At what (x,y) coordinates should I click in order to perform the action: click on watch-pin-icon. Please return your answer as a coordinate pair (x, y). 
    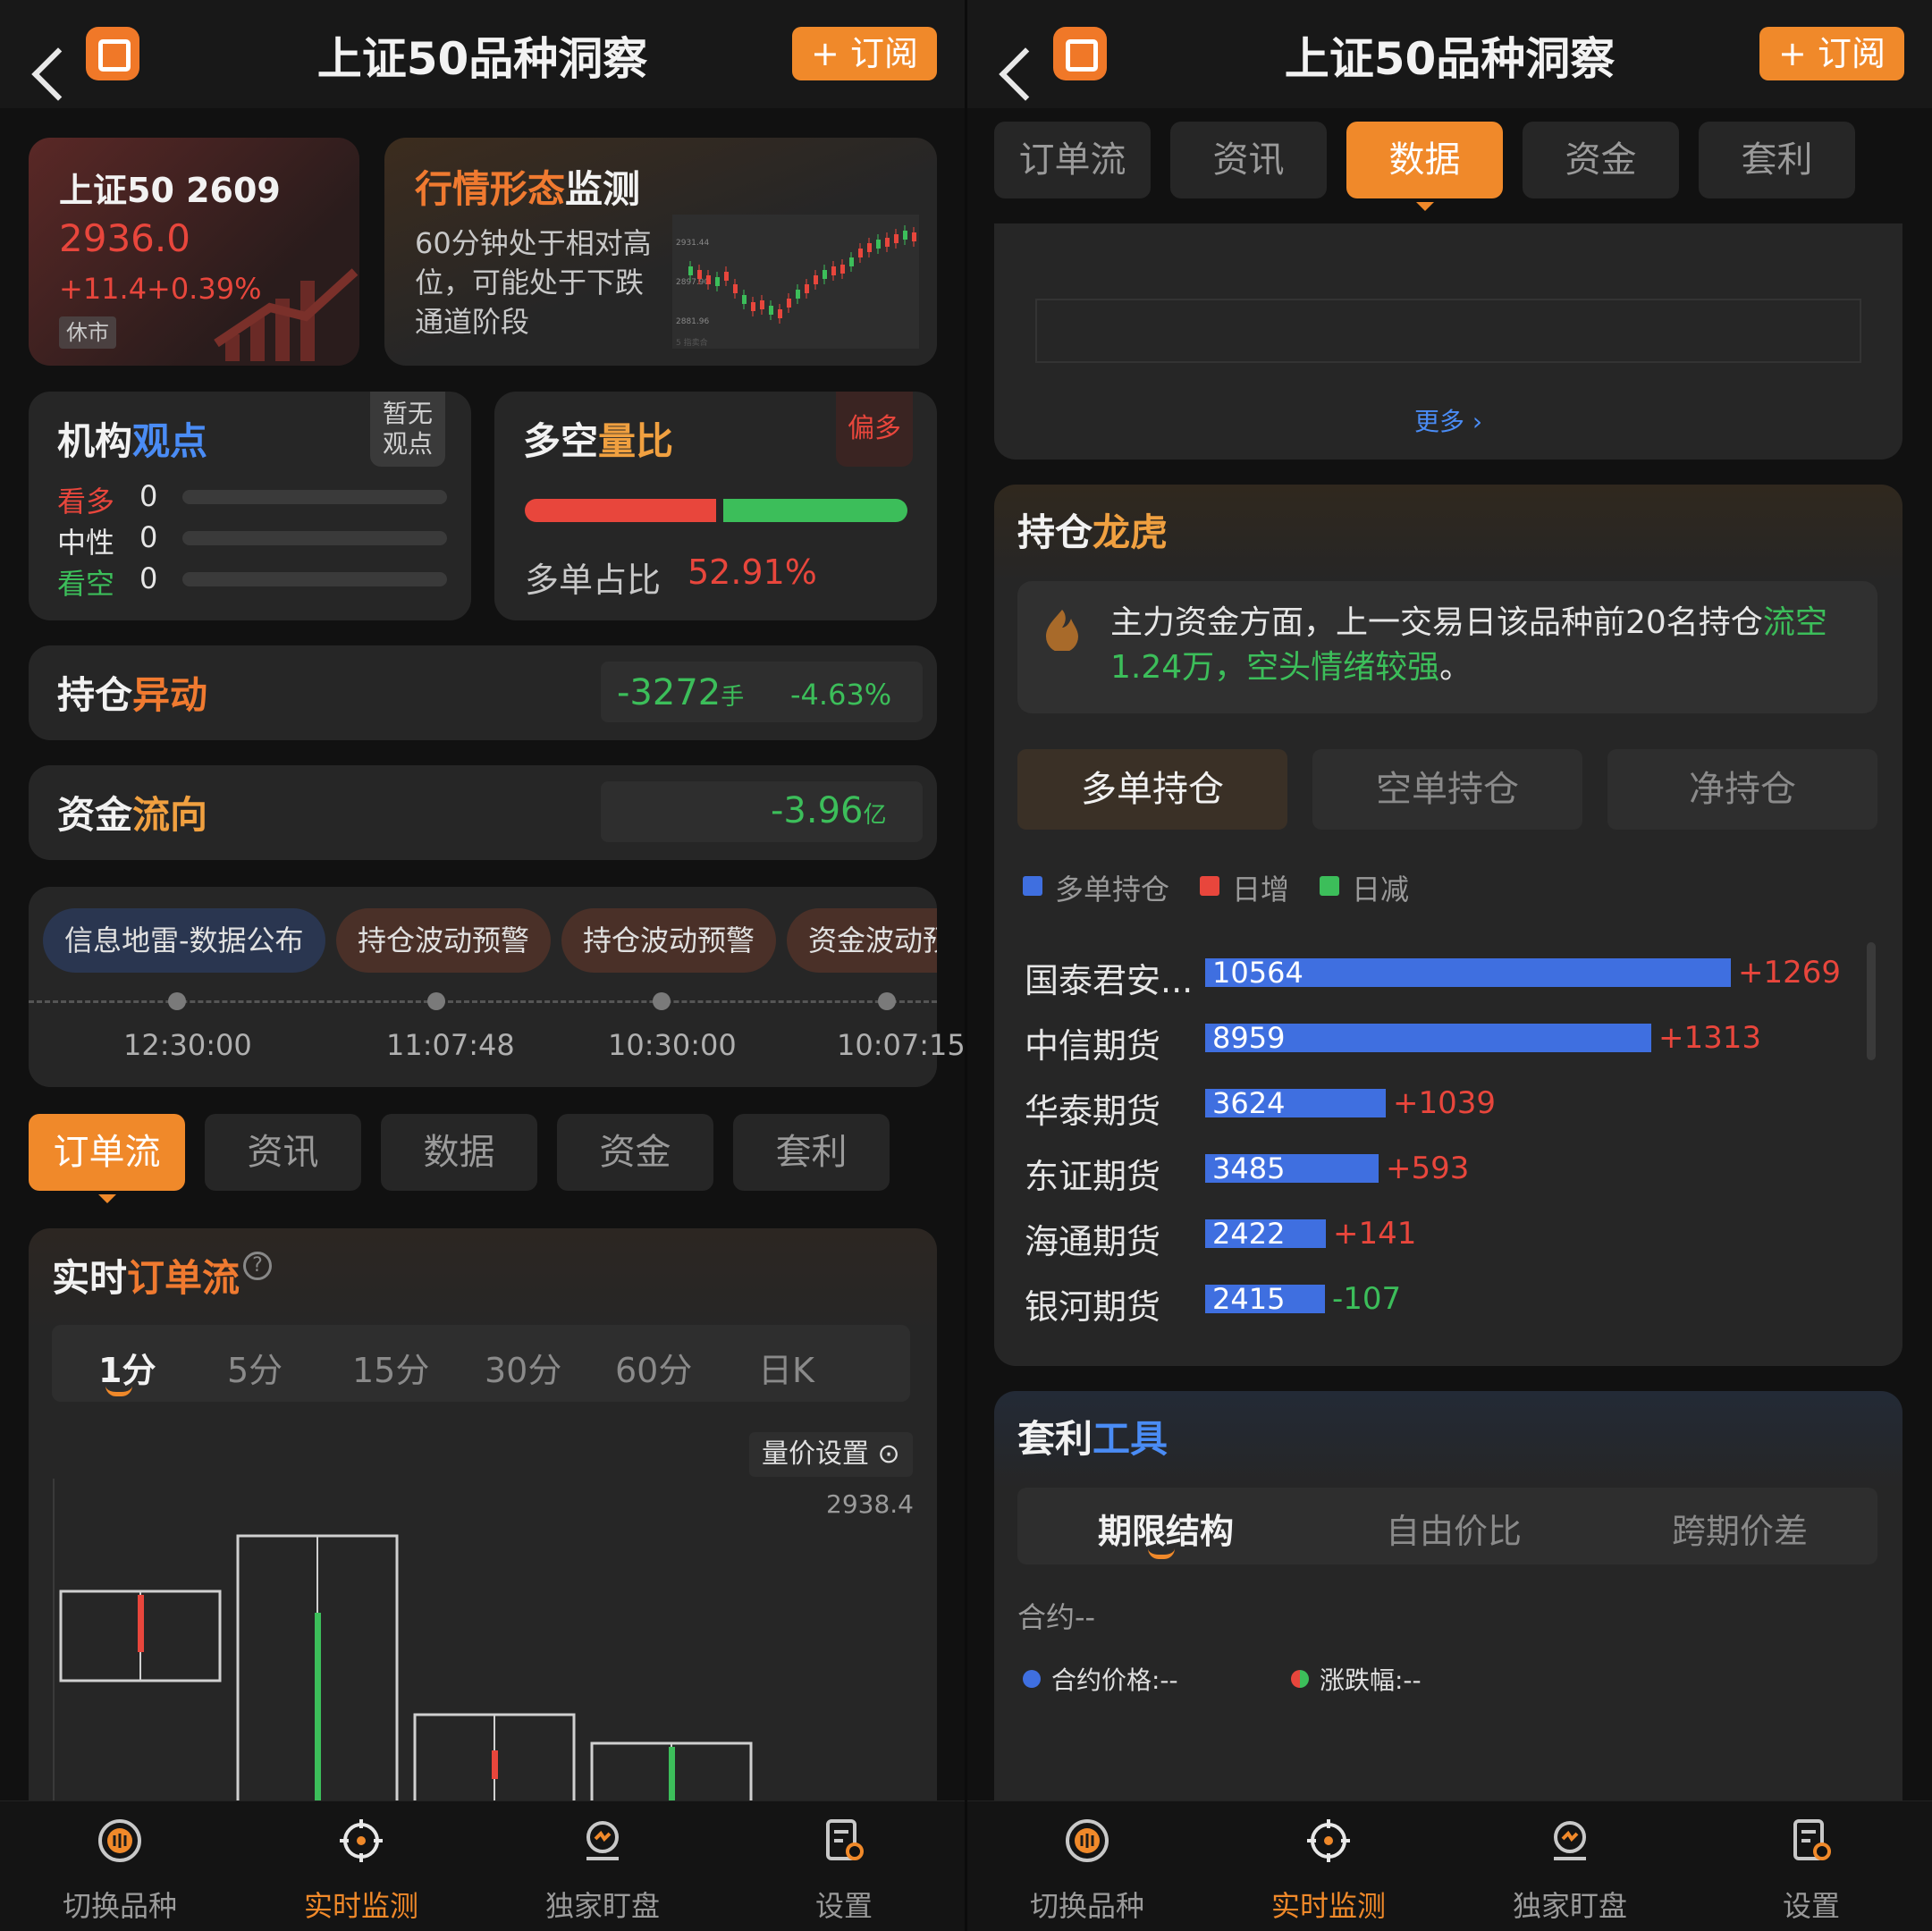
    Looking at the image, I should click on (1570, 1840).